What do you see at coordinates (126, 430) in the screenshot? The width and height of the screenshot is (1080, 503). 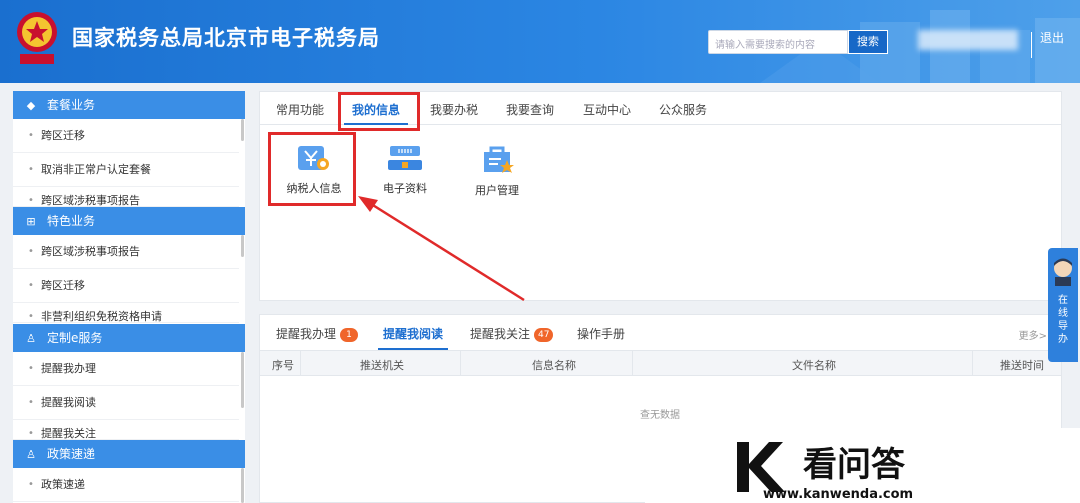 I see `sidebar-item: 提醒我关注` at bounding box center [126, 430].